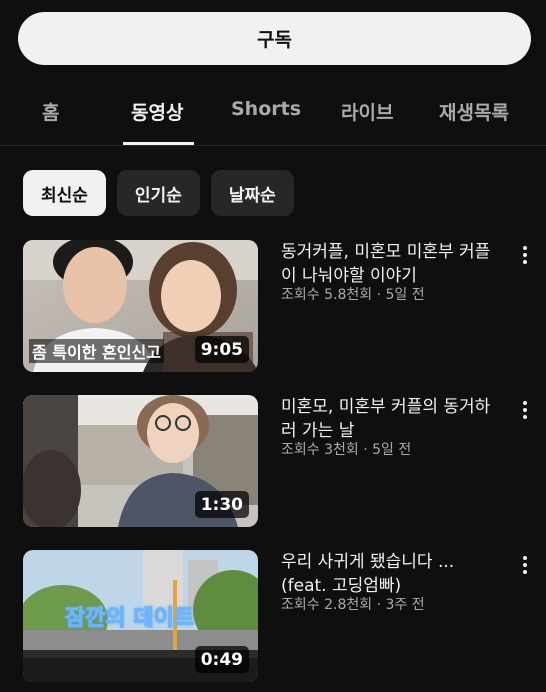  What do you see at coordinates (221, 659) in the screenshot?
I see `video-duration: 0:49` at bounding box center [221, 659].